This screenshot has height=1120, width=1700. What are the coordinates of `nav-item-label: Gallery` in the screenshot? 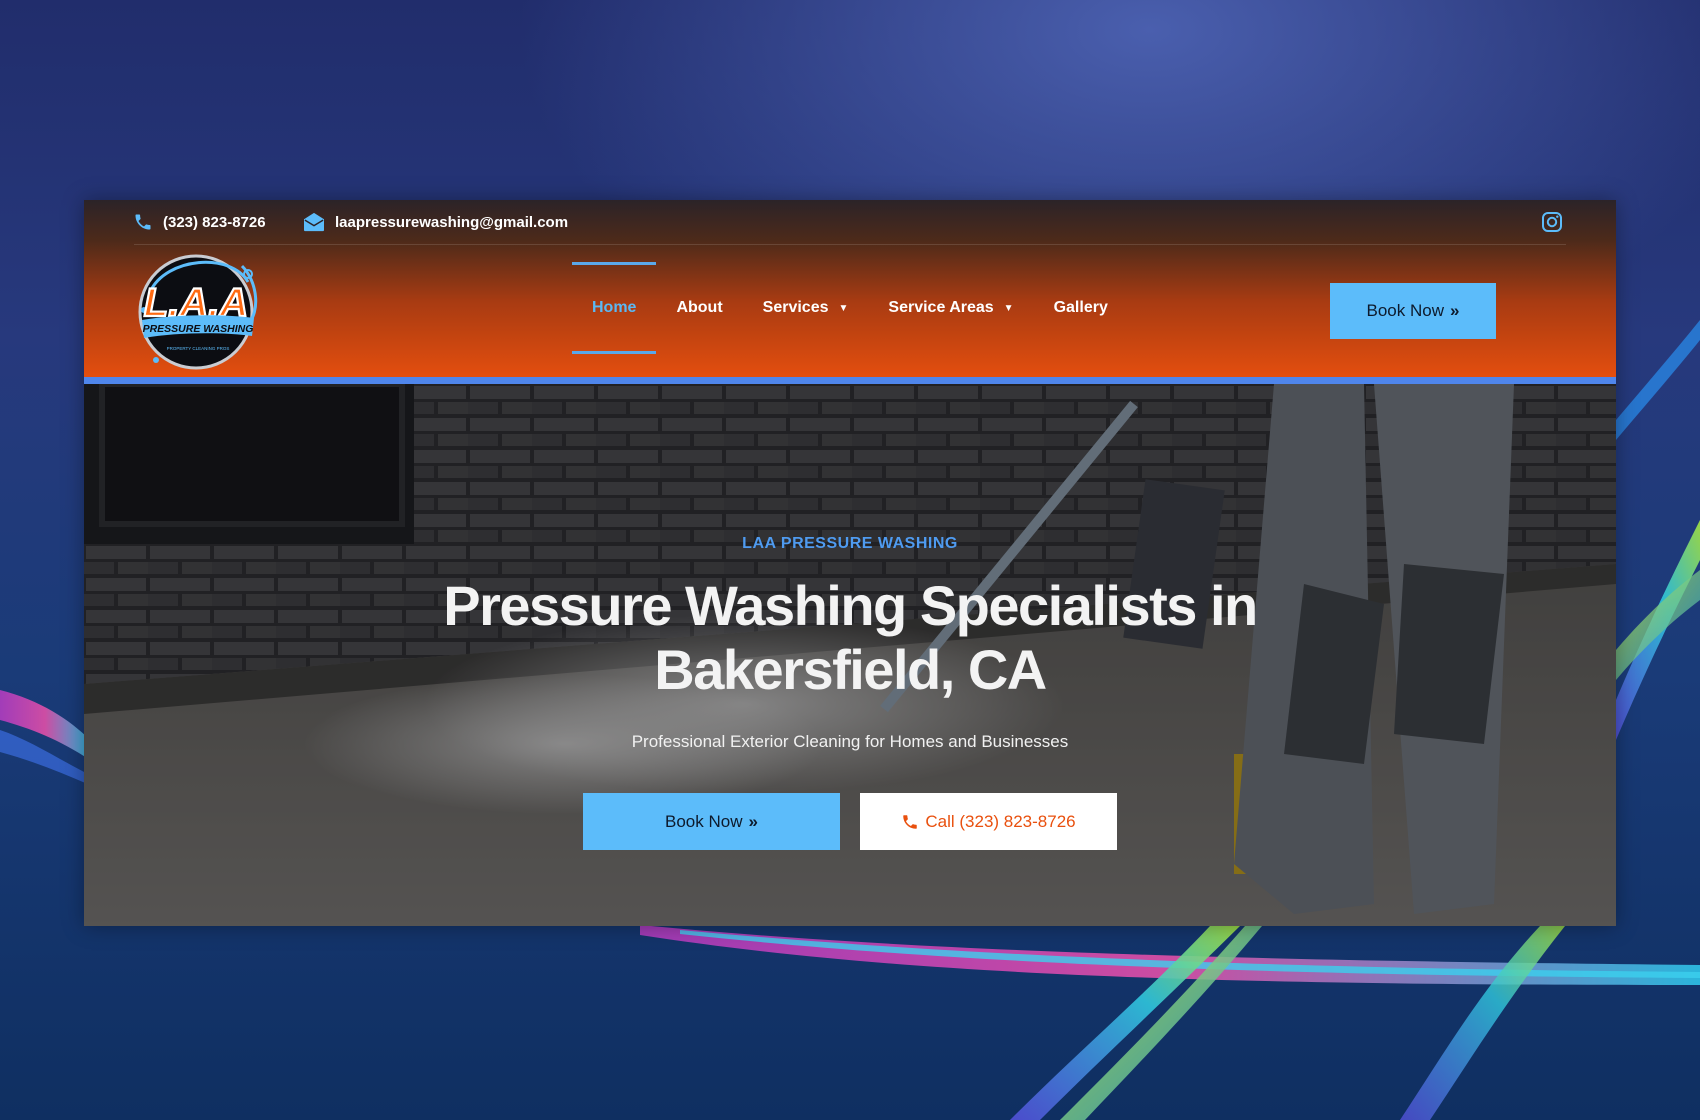 It's located at (1080, 307).